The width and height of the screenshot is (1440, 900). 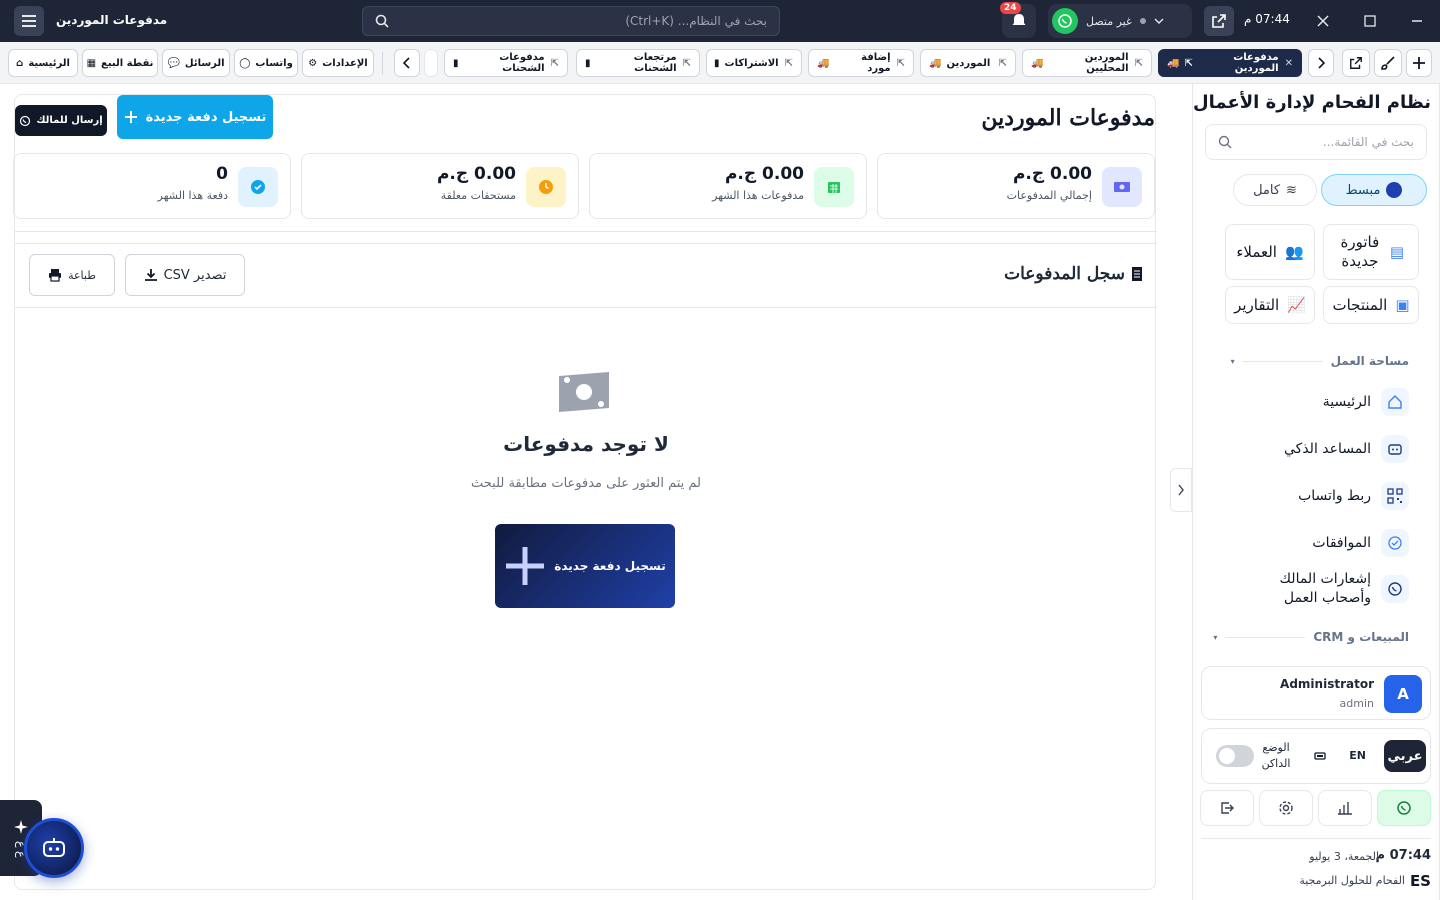 I want to click on ai-assistant-button, so click(x=54, y=848).